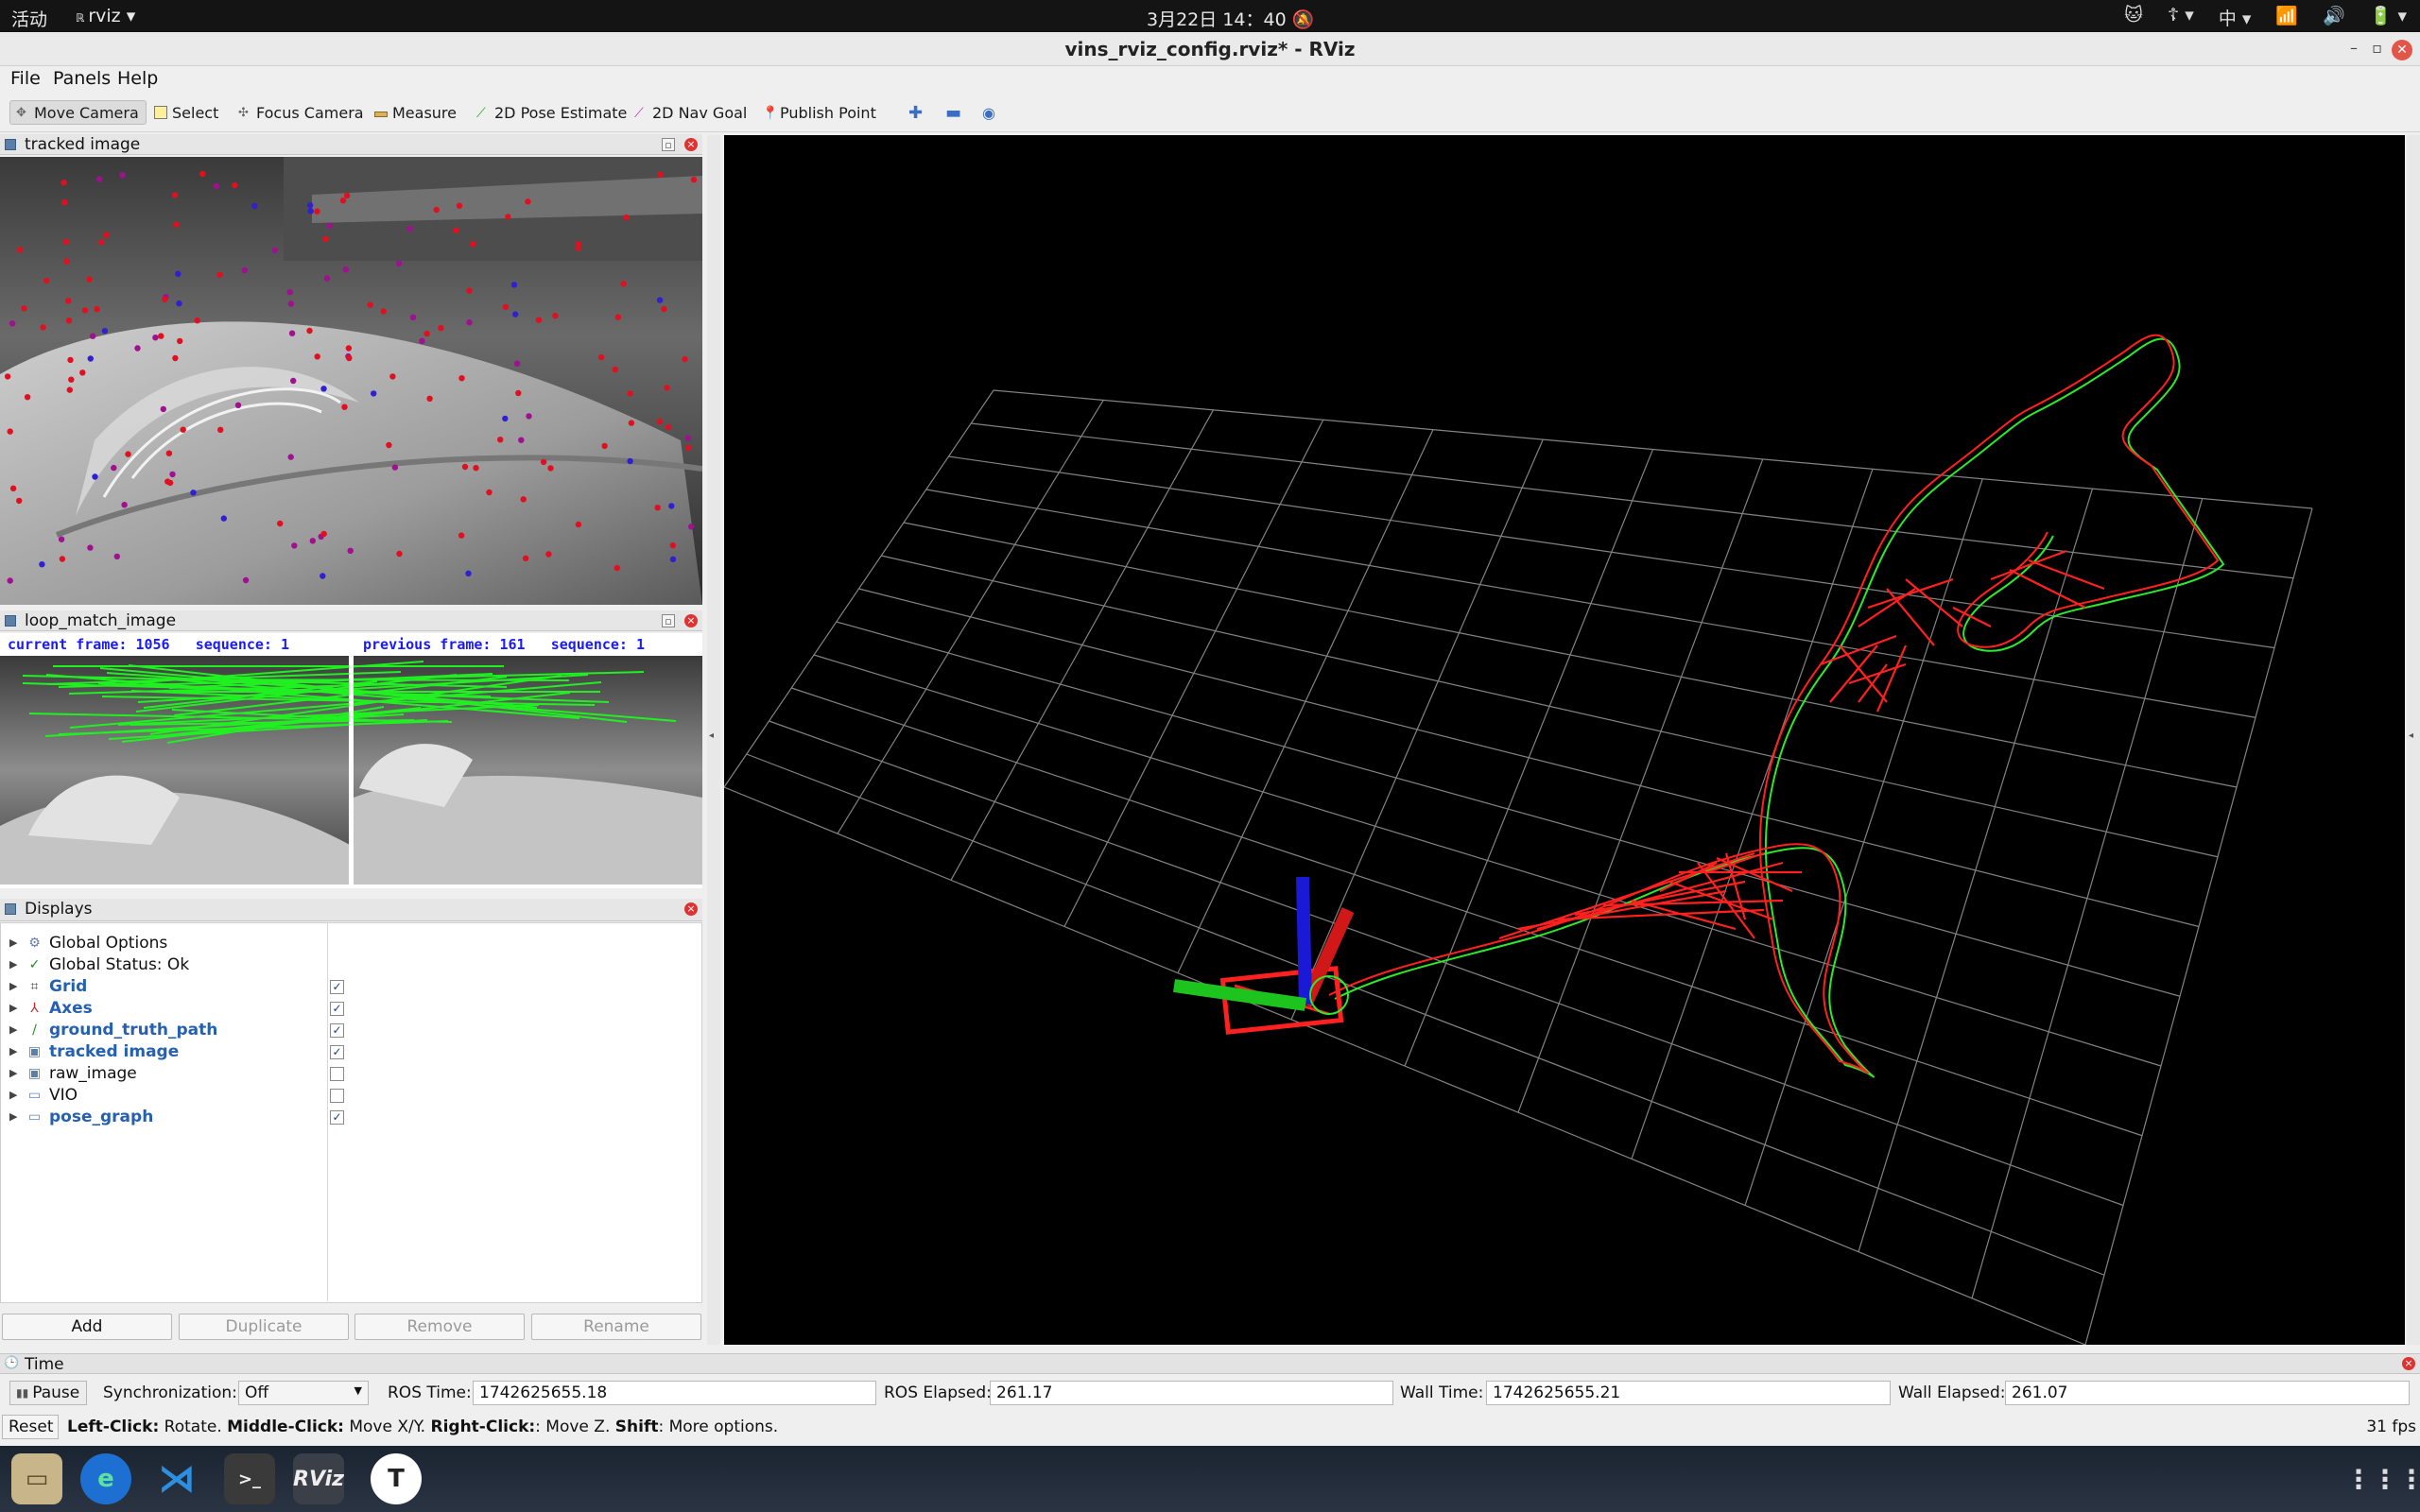 The width and height of the screenshot is (2420, 1512). What do you see at coordinates (105, 1478) in the screenshot?
I see `edge-icon: e` at bounding box center [105, 1478].